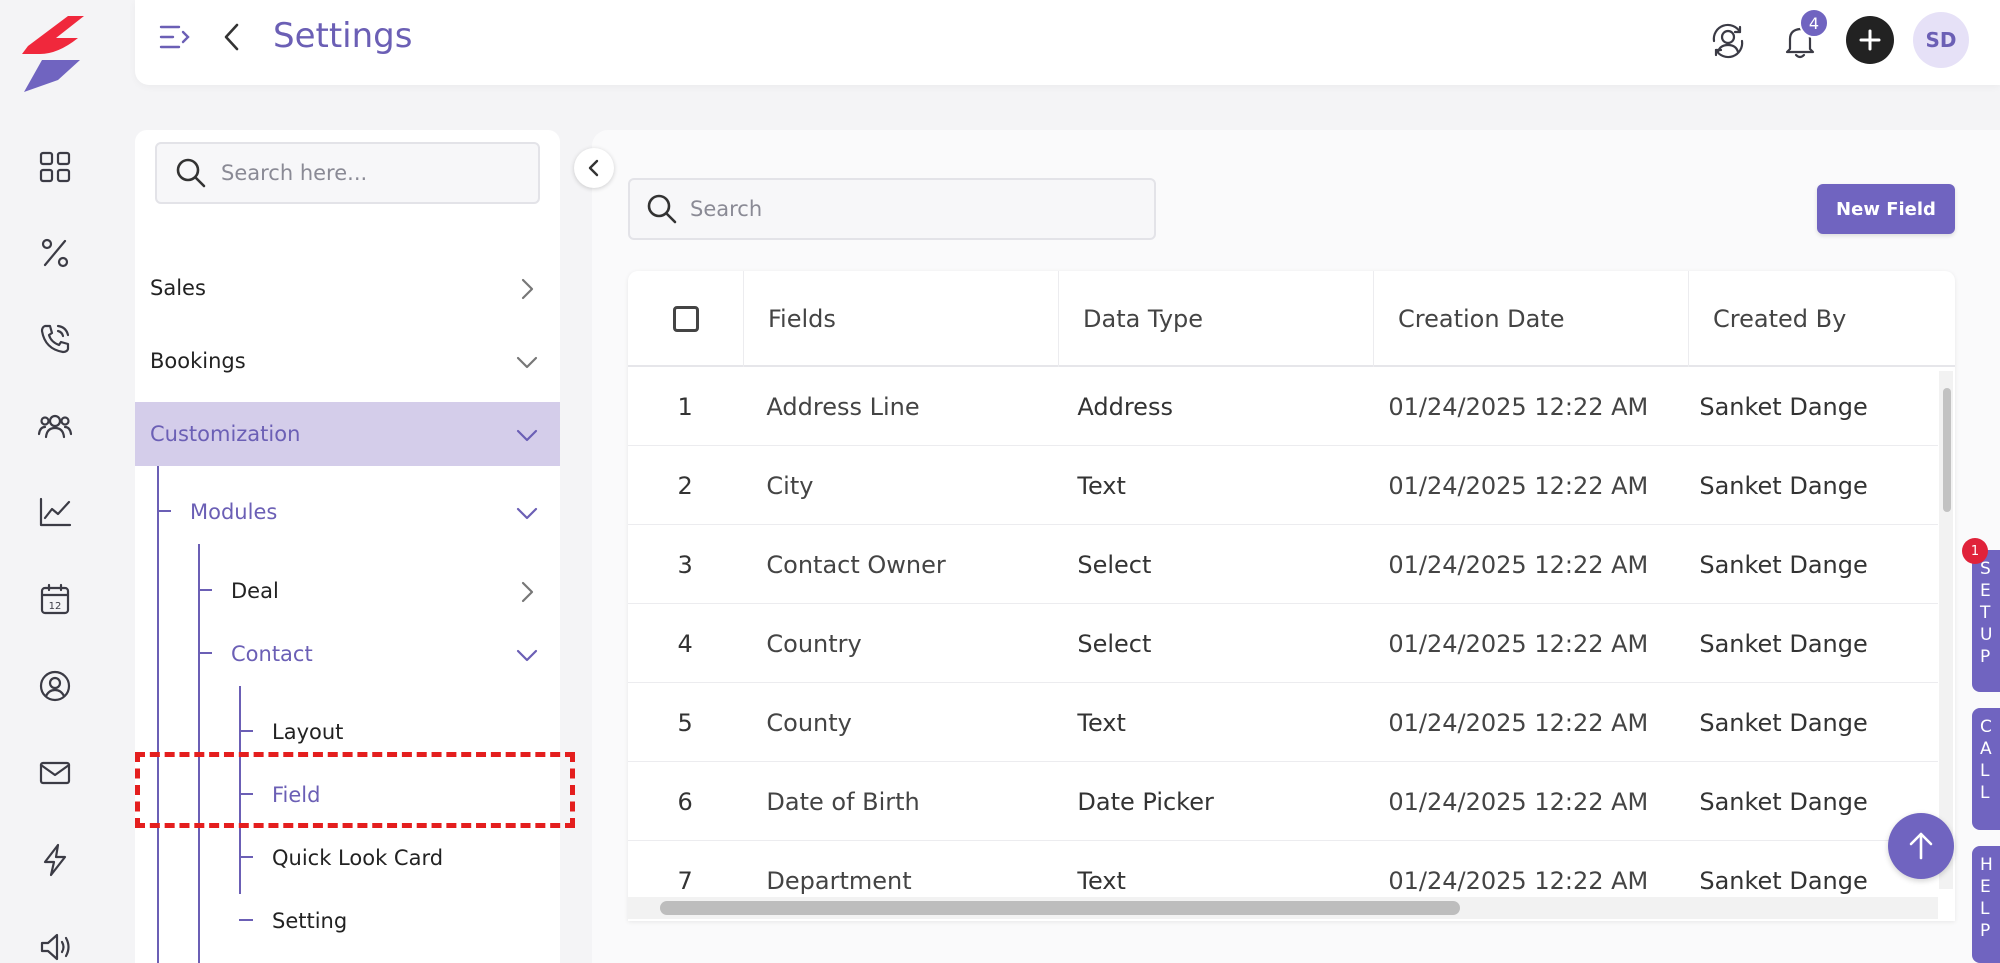 This screenshot has height=963, width=2000. What do you see at coordinates (814, 643) in the screenshot?
I see `field-name: Country` at bounding box center [814, 643].